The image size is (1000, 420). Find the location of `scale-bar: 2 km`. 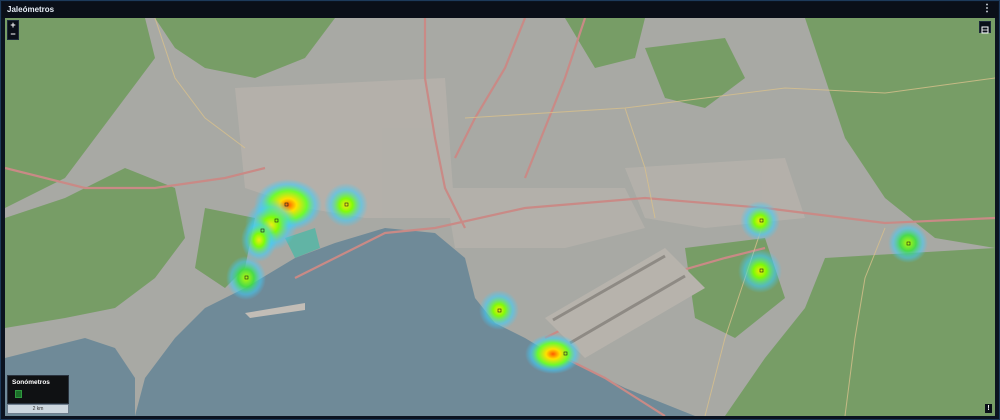

scale-bar: 2 km is located at coordinates (38, 409).